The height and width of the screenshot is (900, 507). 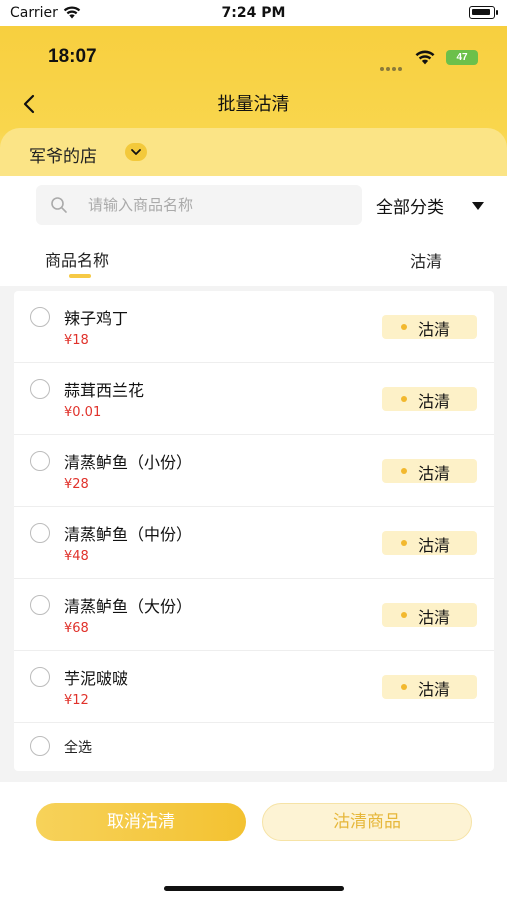 I want to click on item-name: 芋泥啵啵, so click(x=96, y=678).